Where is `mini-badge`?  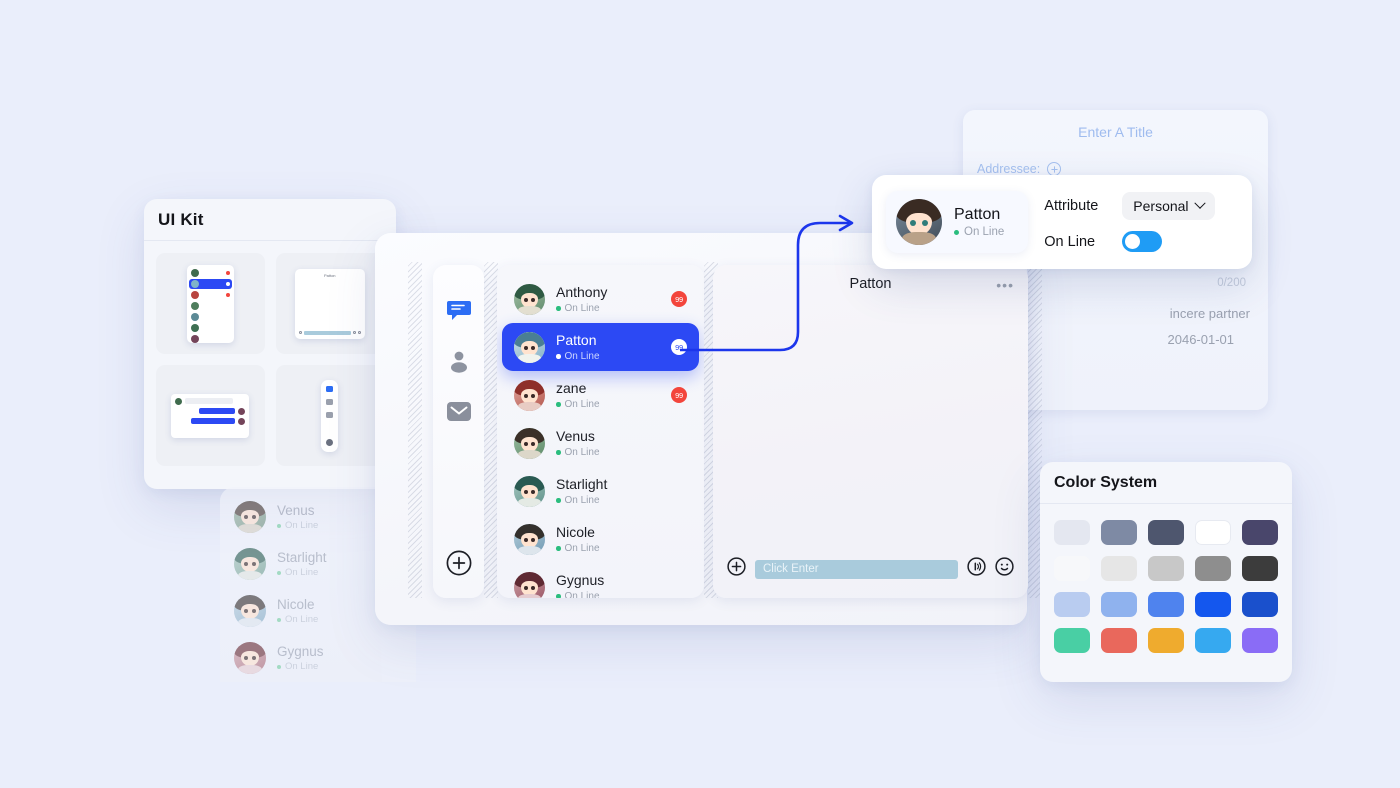 mini-badge is located at coordinates (227, 283).